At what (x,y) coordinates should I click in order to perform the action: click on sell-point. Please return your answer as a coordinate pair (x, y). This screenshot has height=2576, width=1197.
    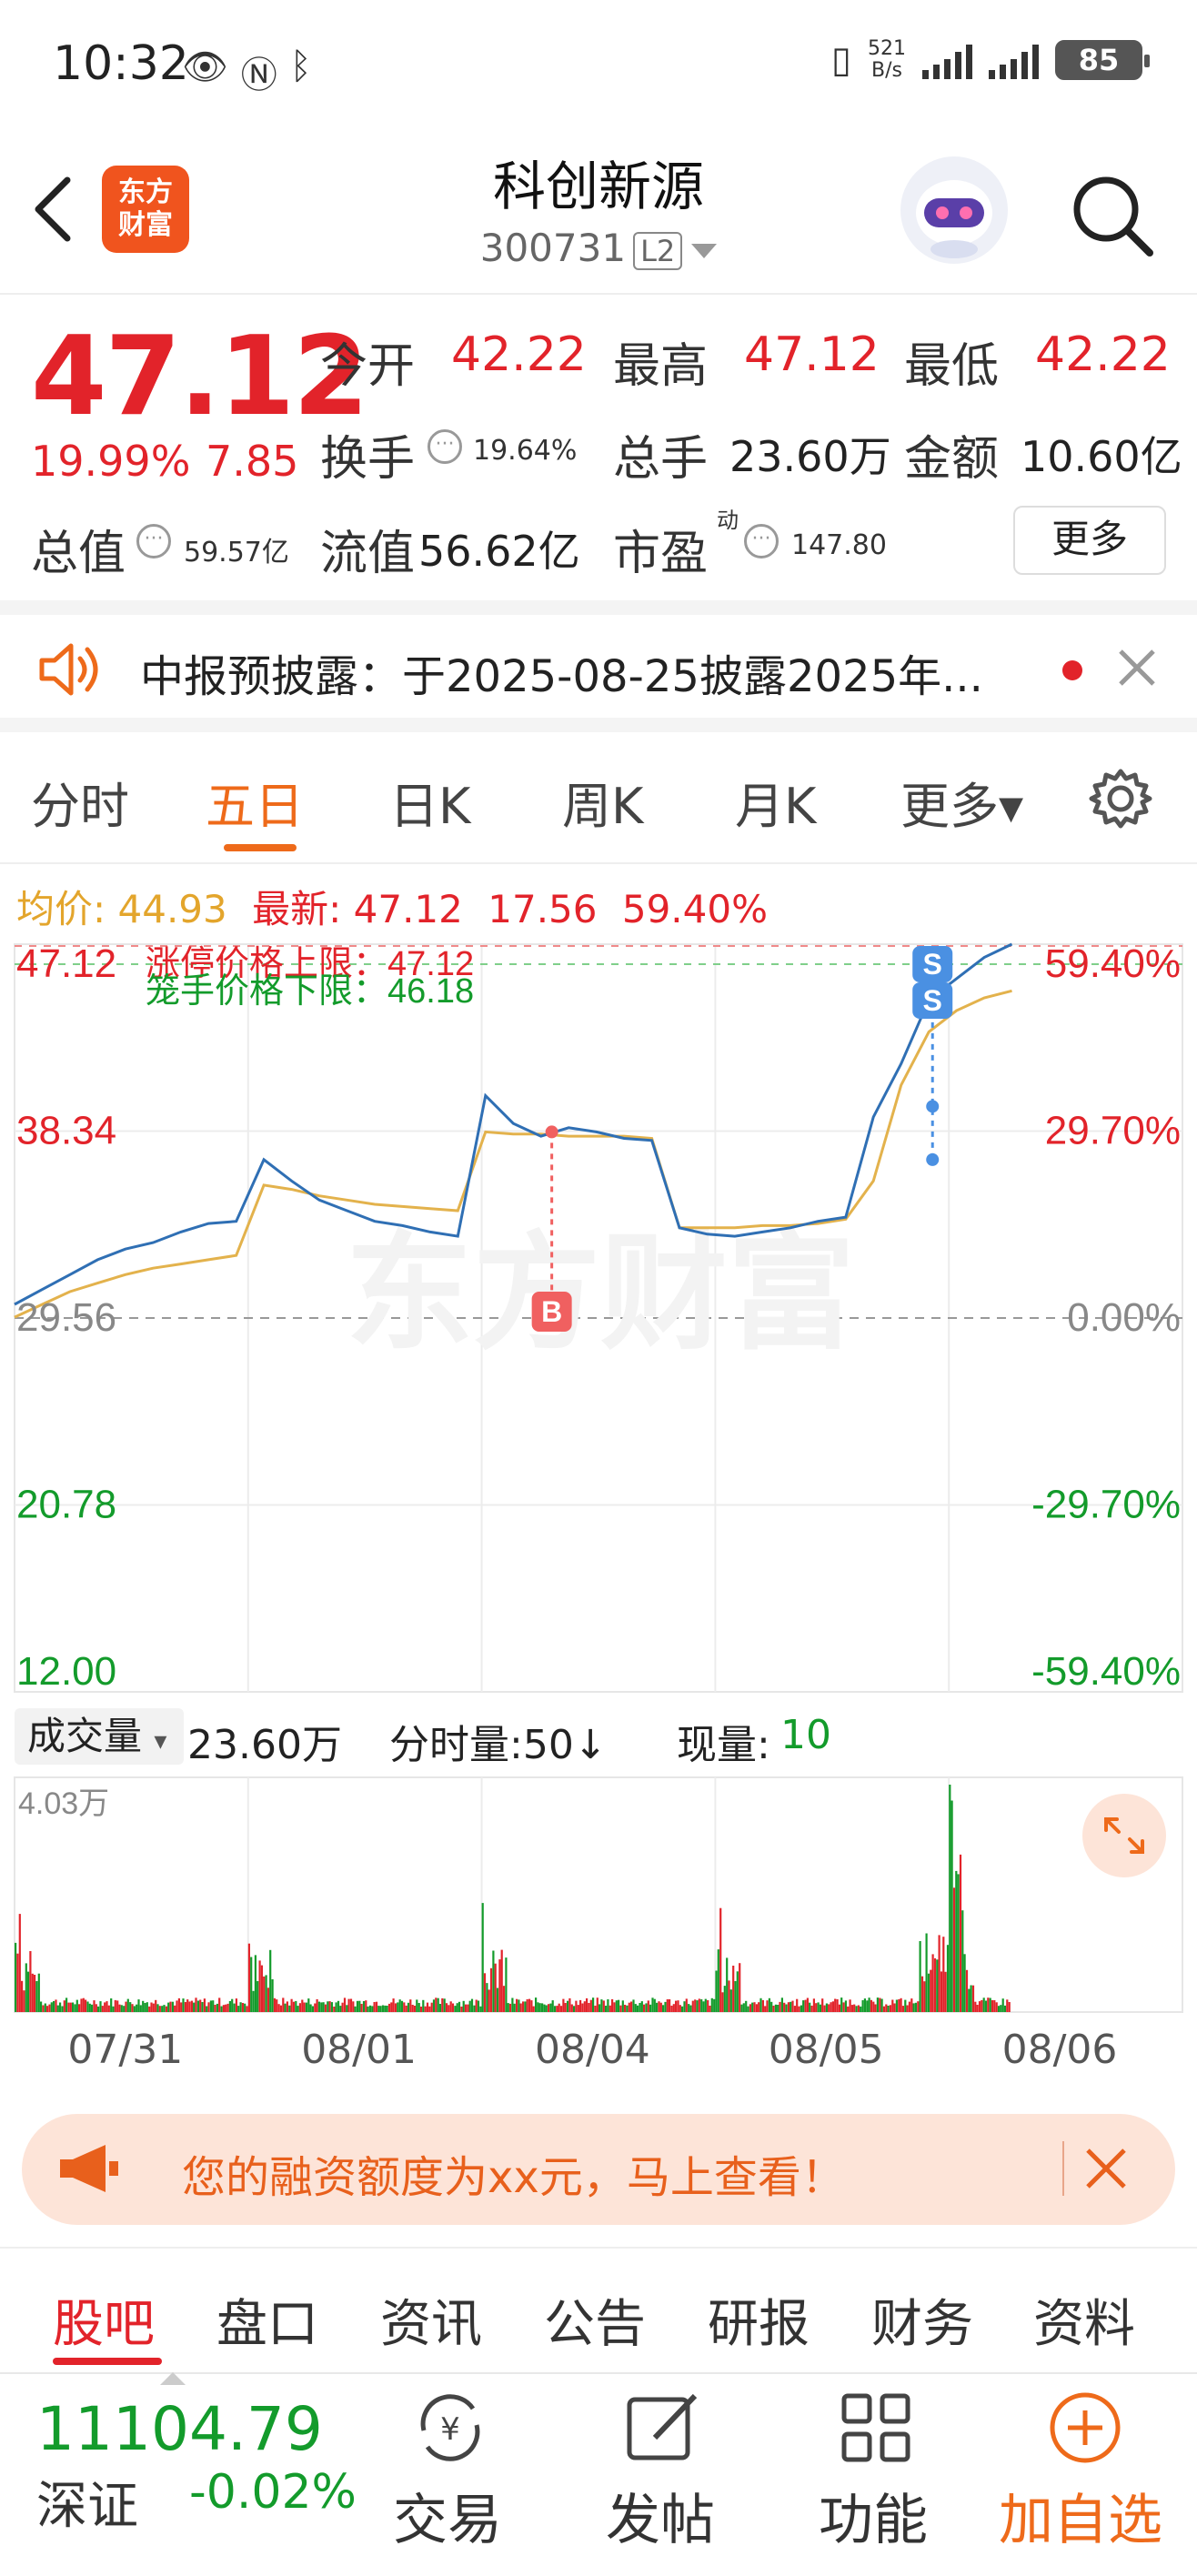
    Looking at the image, I should click on (933, 1106).